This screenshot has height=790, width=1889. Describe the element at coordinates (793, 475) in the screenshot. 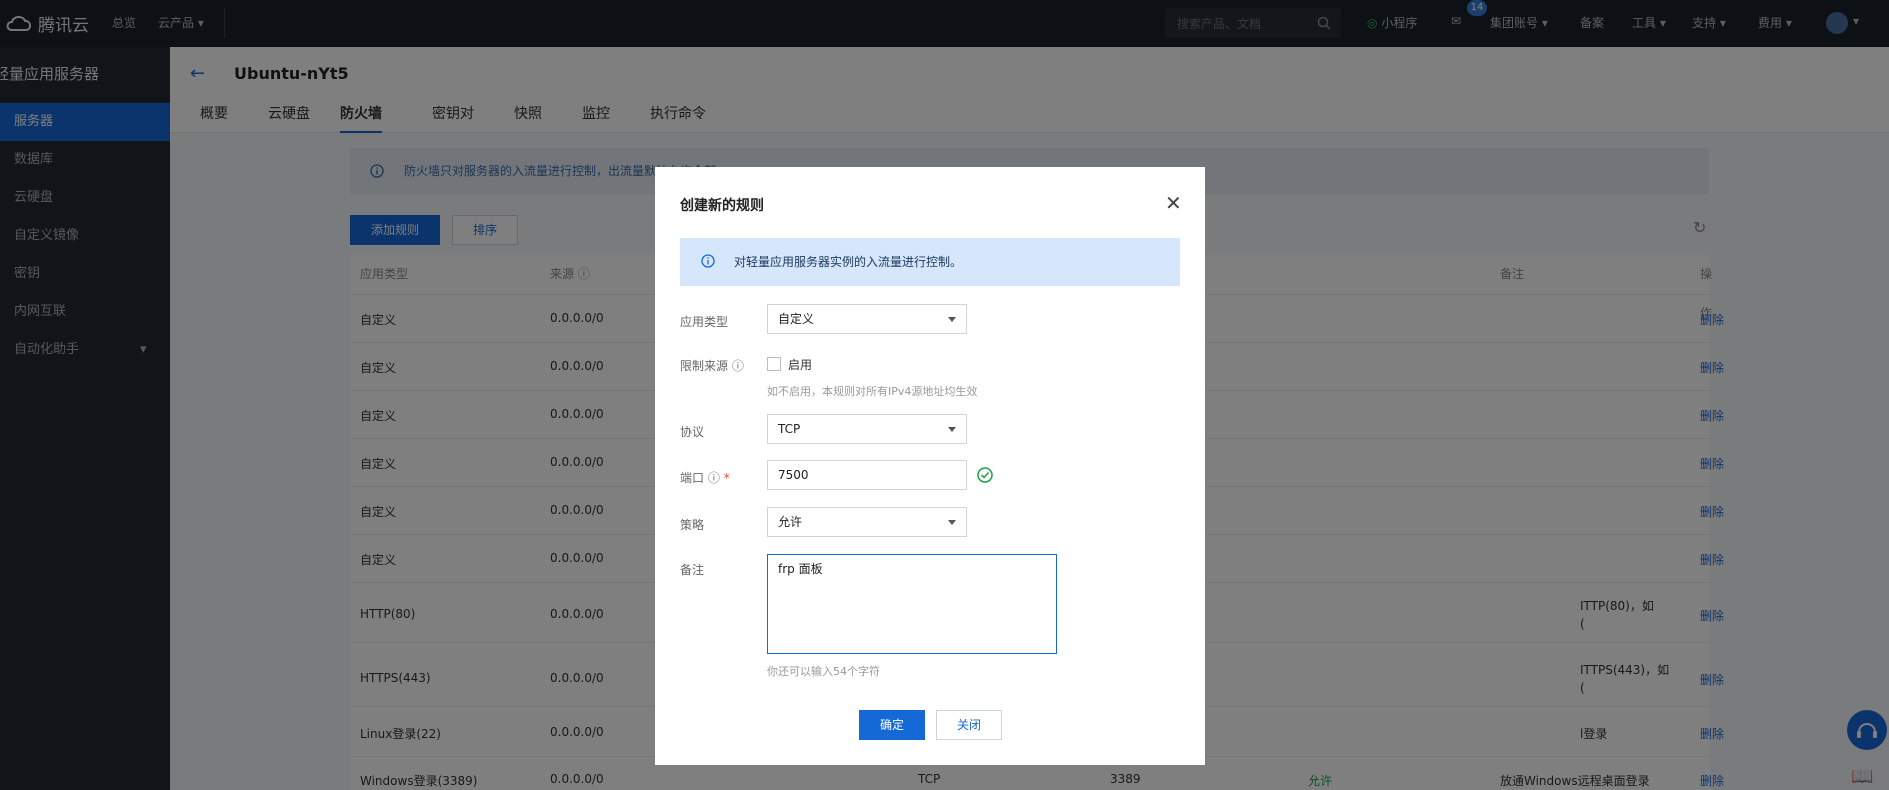

I see `port-value: 7500` at that location.